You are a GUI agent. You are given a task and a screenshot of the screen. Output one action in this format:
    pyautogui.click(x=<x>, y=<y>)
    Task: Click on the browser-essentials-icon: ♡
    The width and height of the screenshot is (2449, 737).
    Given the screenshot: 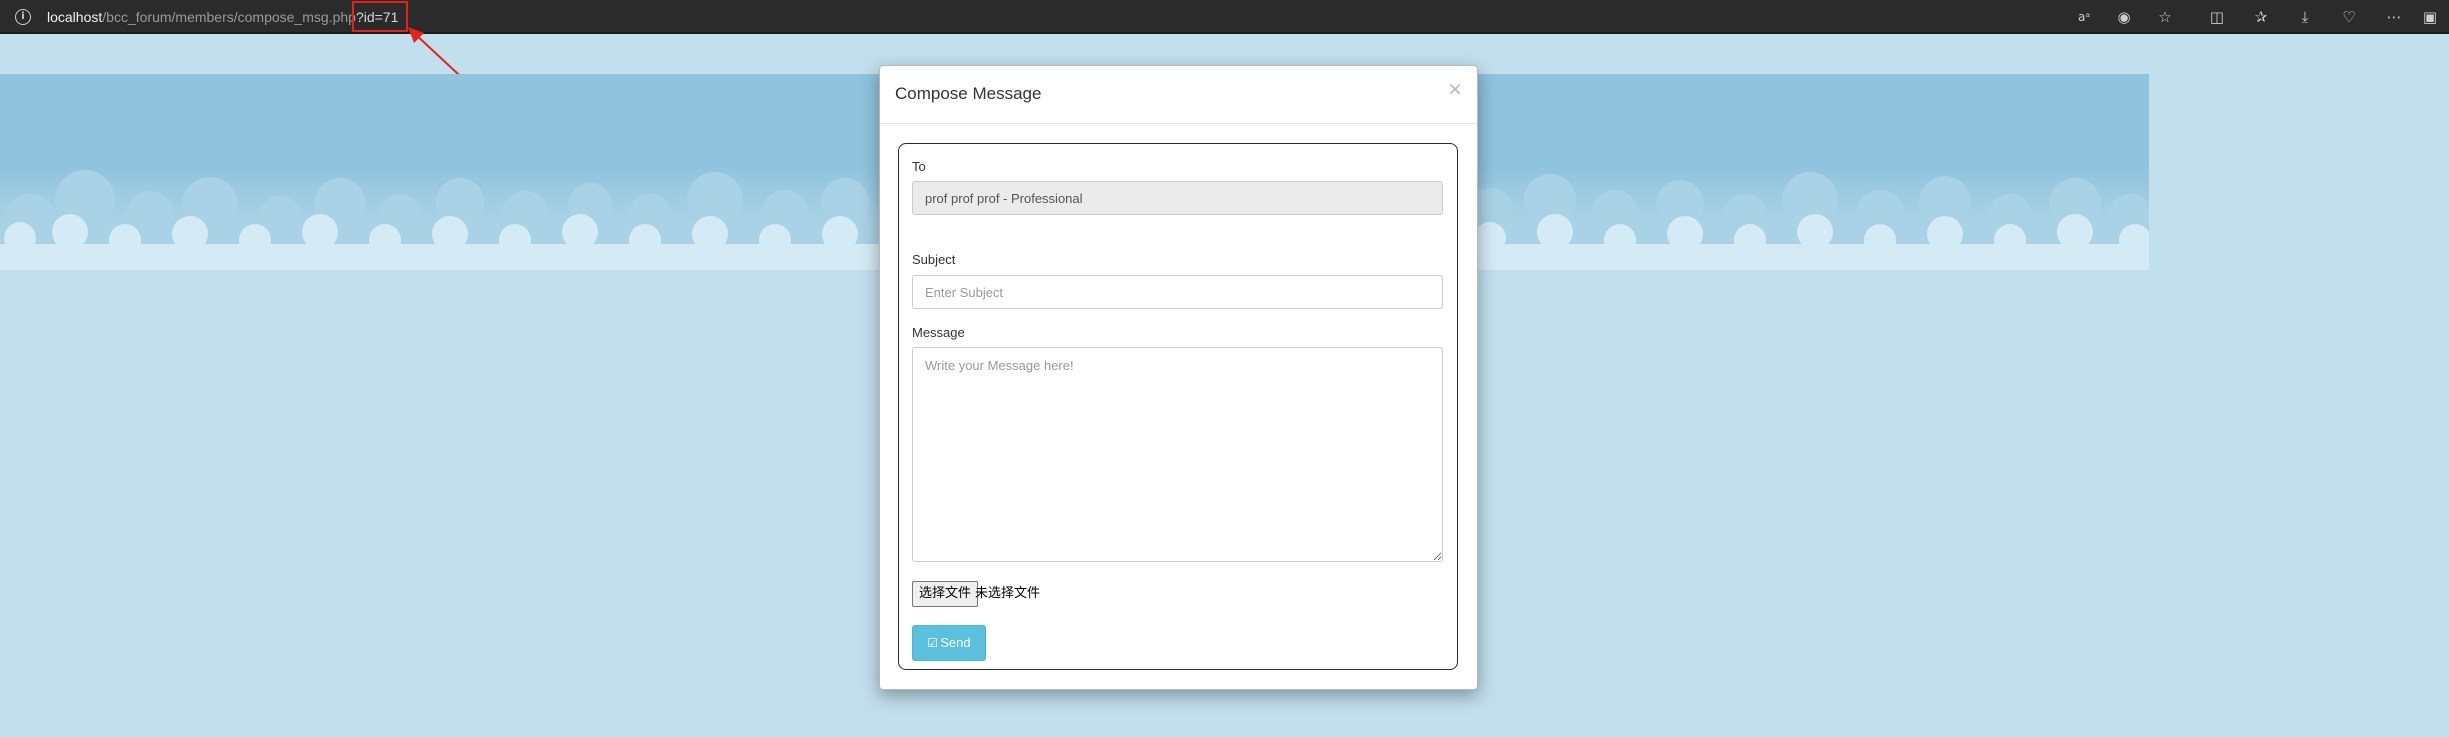 What is the action you would take?
    pyautogui.click(x=2349, y=17)
    